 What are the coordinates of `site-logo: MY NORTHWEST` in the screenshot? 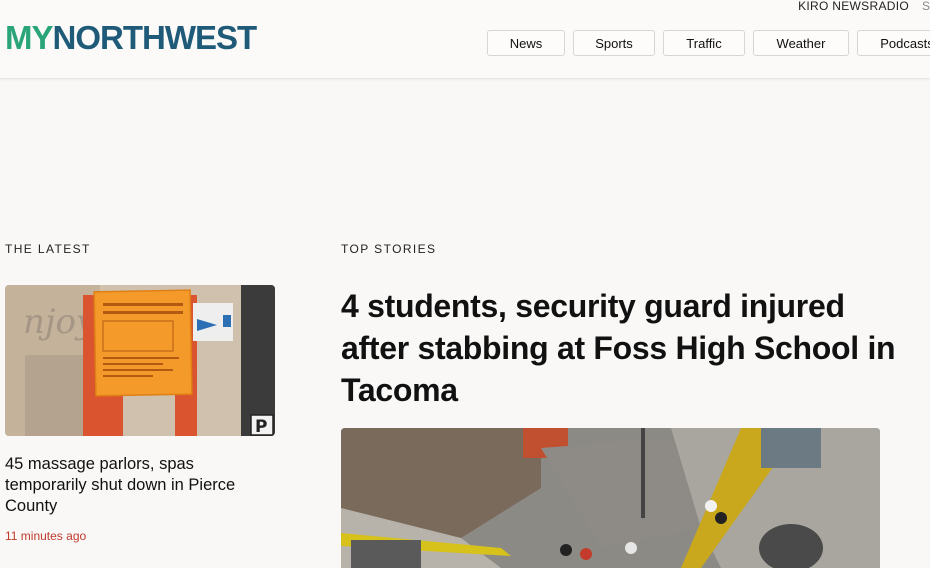 It's located at (131, 38).